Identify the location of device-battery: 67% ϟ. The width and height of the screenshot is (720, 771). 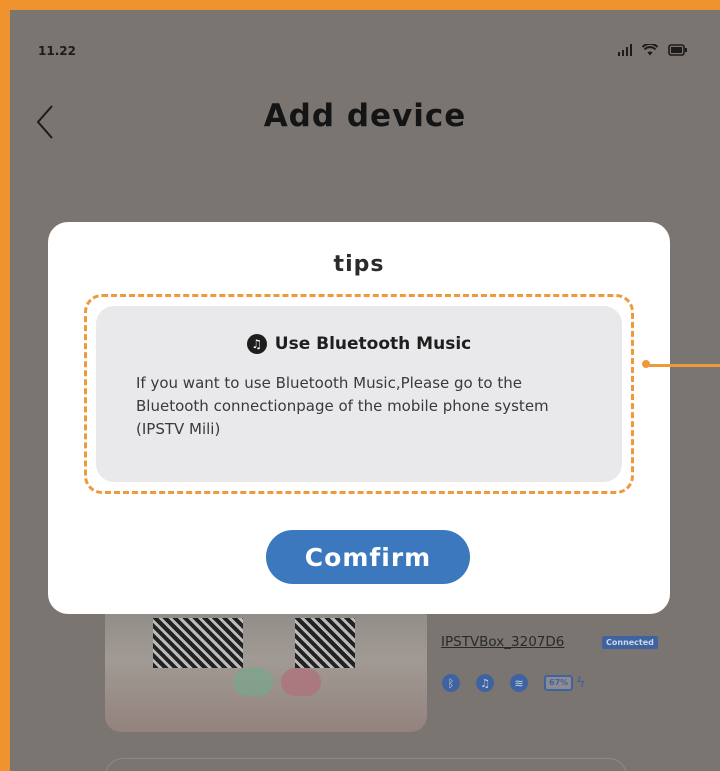
(564, 683).